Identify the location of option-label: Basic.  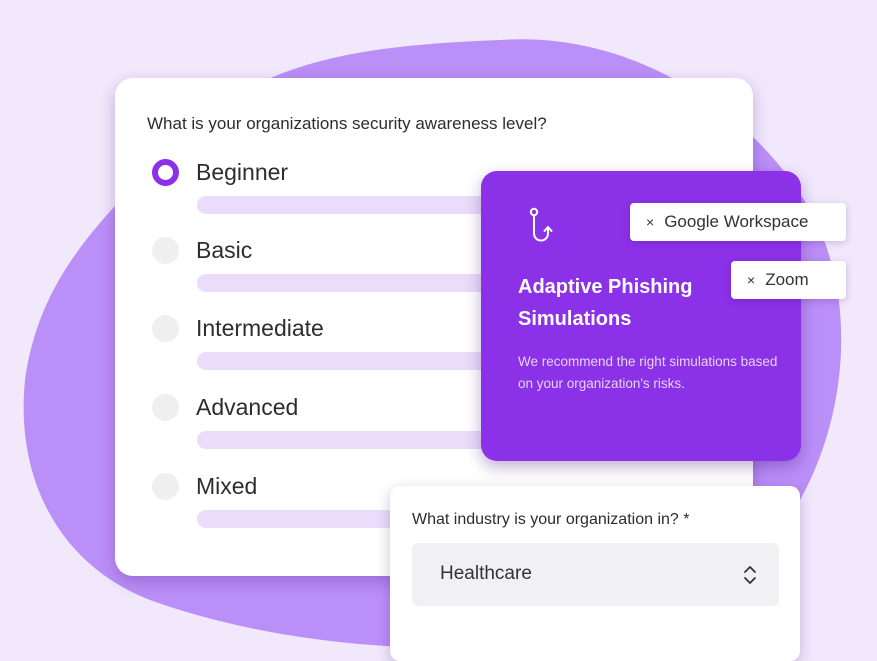
(224, 250).